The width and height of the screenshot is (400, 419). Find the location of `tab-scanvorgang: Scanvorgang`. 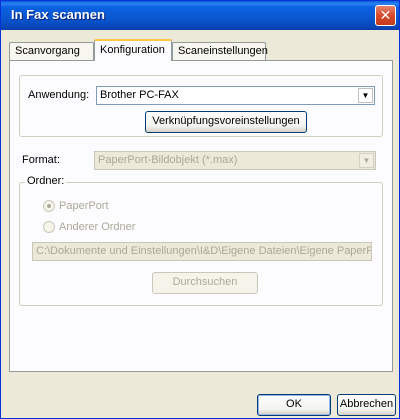

tab-scanvorgang: Scanvorgang is located at coordinates (51, 51).